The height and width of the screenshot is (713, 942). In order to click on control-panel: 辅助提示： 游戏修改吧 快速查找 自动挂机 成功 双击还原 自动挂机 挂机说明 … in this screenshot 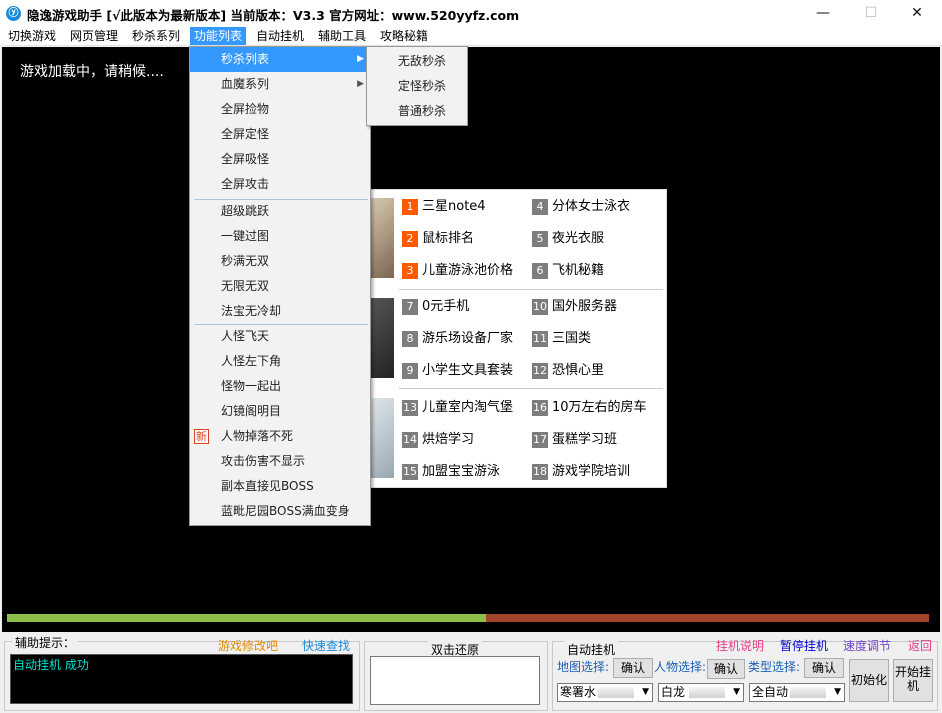, I will do `click(471, 672)`.